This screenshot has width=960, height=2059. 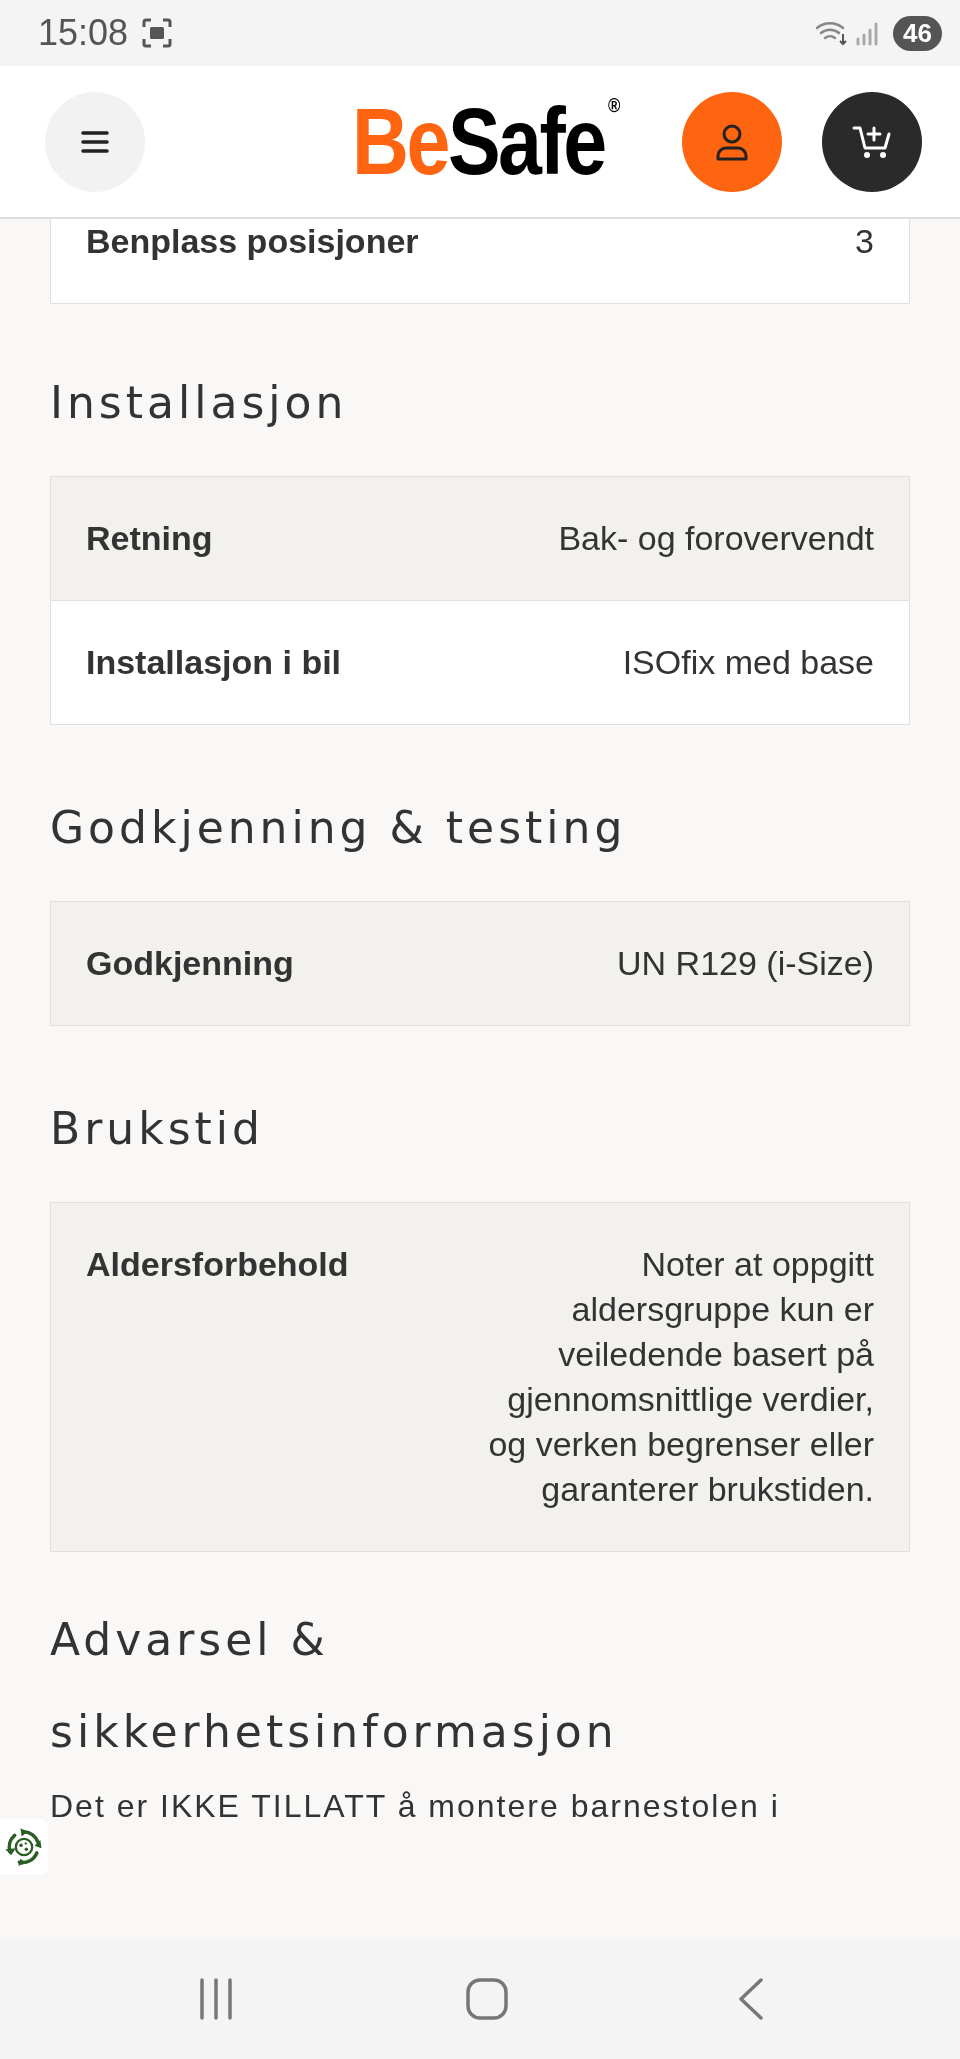 What do you see at coordinates (217, 1264) in the screenshot?
I see `row-label: Aldersforbehold` at bounding box center [217, 1264].